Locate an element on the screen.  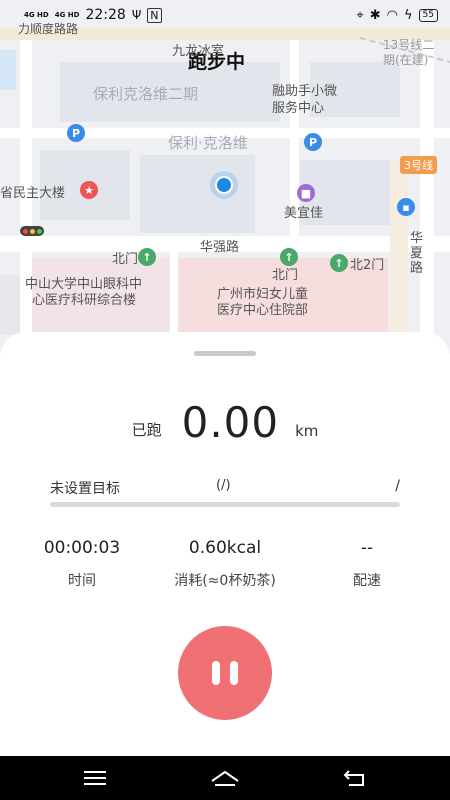
drag-handle is located at coordinates (225, 353).